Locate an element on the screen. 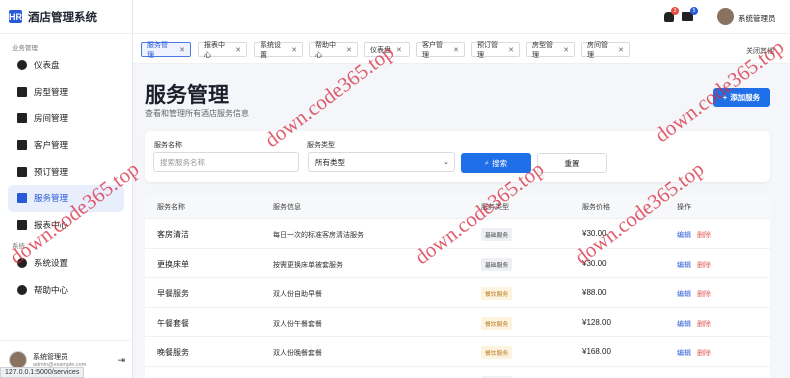 The image size is (790, 378). sidebar-item-5: 服务管理 is located at coordinates (66, 198).